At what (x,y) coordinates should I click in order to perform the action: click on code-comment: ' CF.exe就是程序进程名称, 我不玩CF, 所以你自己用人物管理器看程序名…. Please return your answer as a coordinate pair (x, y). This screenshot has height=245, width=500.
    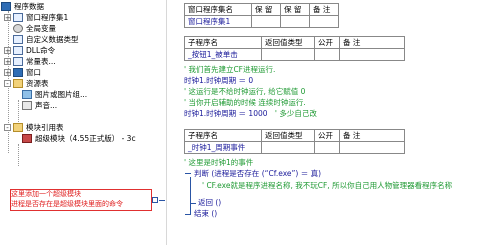
    Looking at the image, I should click on (327, 185).